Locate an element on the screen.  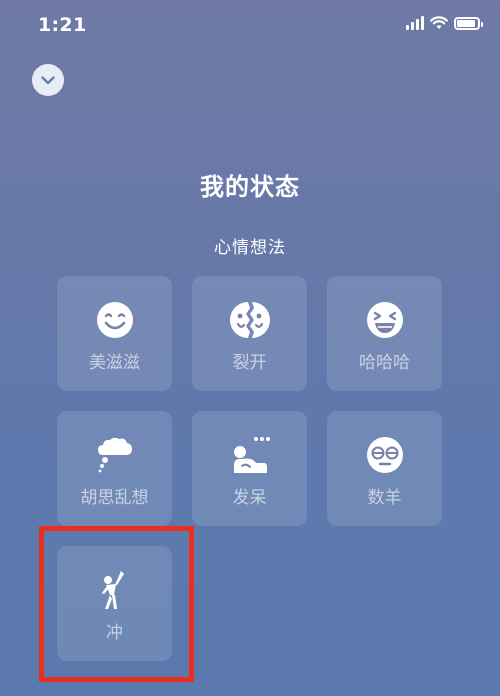
mood-tile-husiluanxiang: 胡思乱想 is located at coordinates (114, 468).